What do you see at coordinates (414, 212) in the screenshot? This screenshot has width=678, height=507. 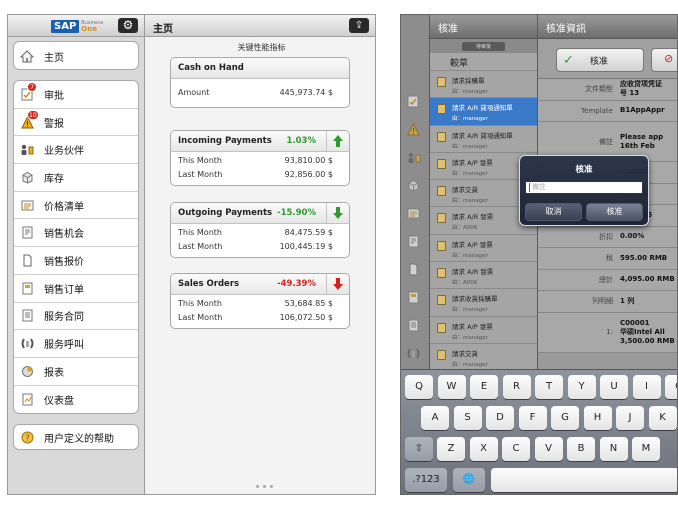 I see `price-list-icon` at bounding box center [414, 212].